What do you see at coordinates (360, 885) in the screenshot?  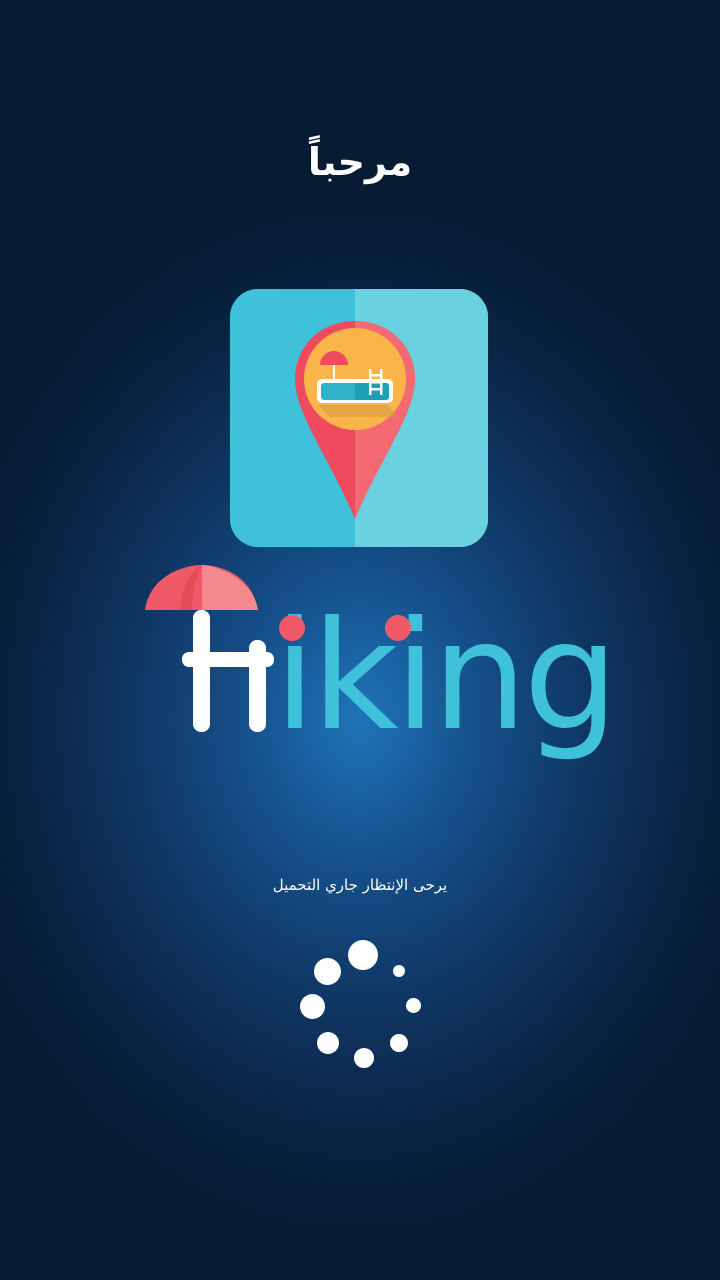 I see `loading-message: يرحى الإنتظار جاري التحميل` at bounding box center [360, 885].